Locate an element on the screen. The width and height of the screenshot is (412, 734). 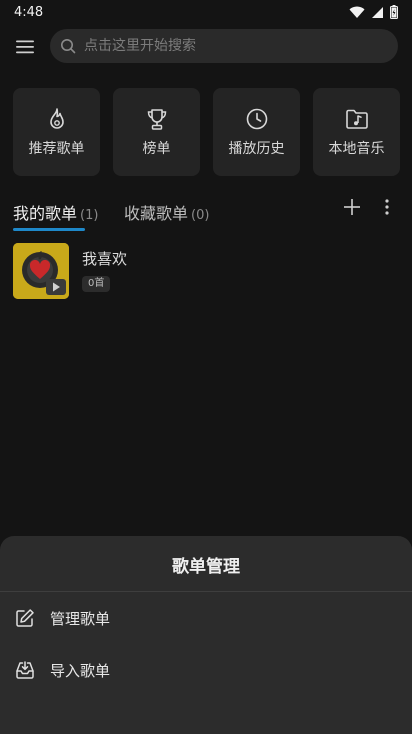
sheet-title: 歌单管理 is located at coordinates (206, 567).